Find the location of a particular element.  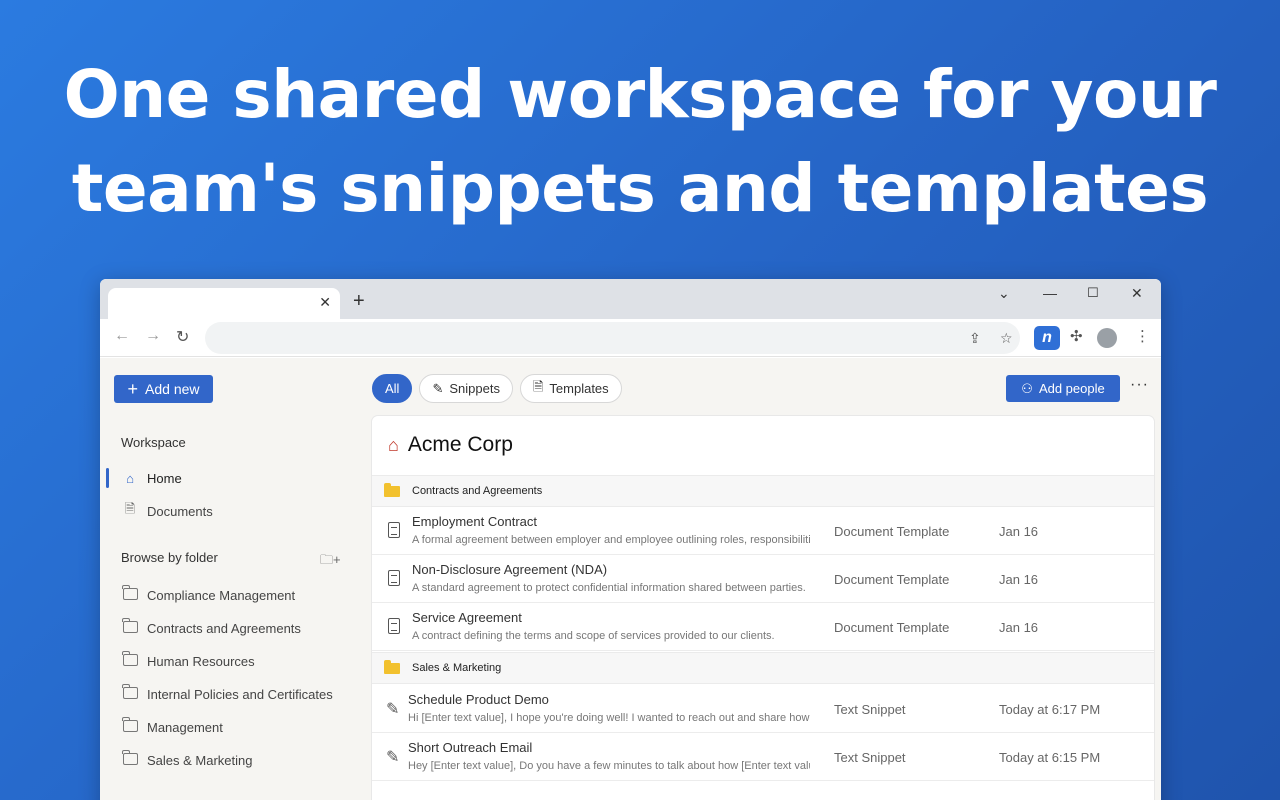

item-title: Service Agreement is located at coordinates (467, 617).